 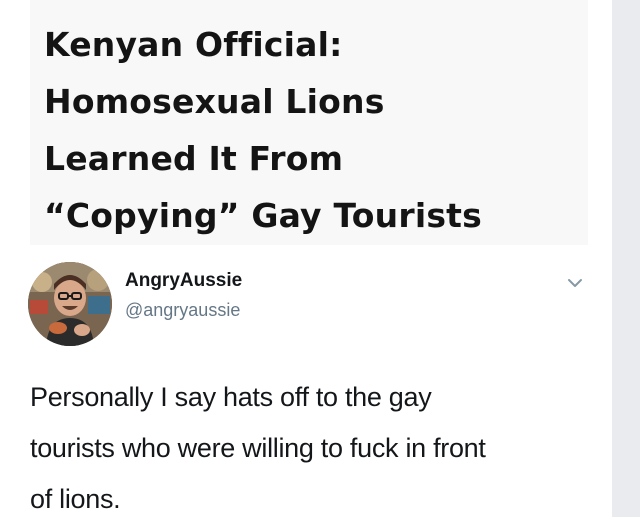 I want to click on headline-line: Kenyan Official:, so click(x=193, y=44).